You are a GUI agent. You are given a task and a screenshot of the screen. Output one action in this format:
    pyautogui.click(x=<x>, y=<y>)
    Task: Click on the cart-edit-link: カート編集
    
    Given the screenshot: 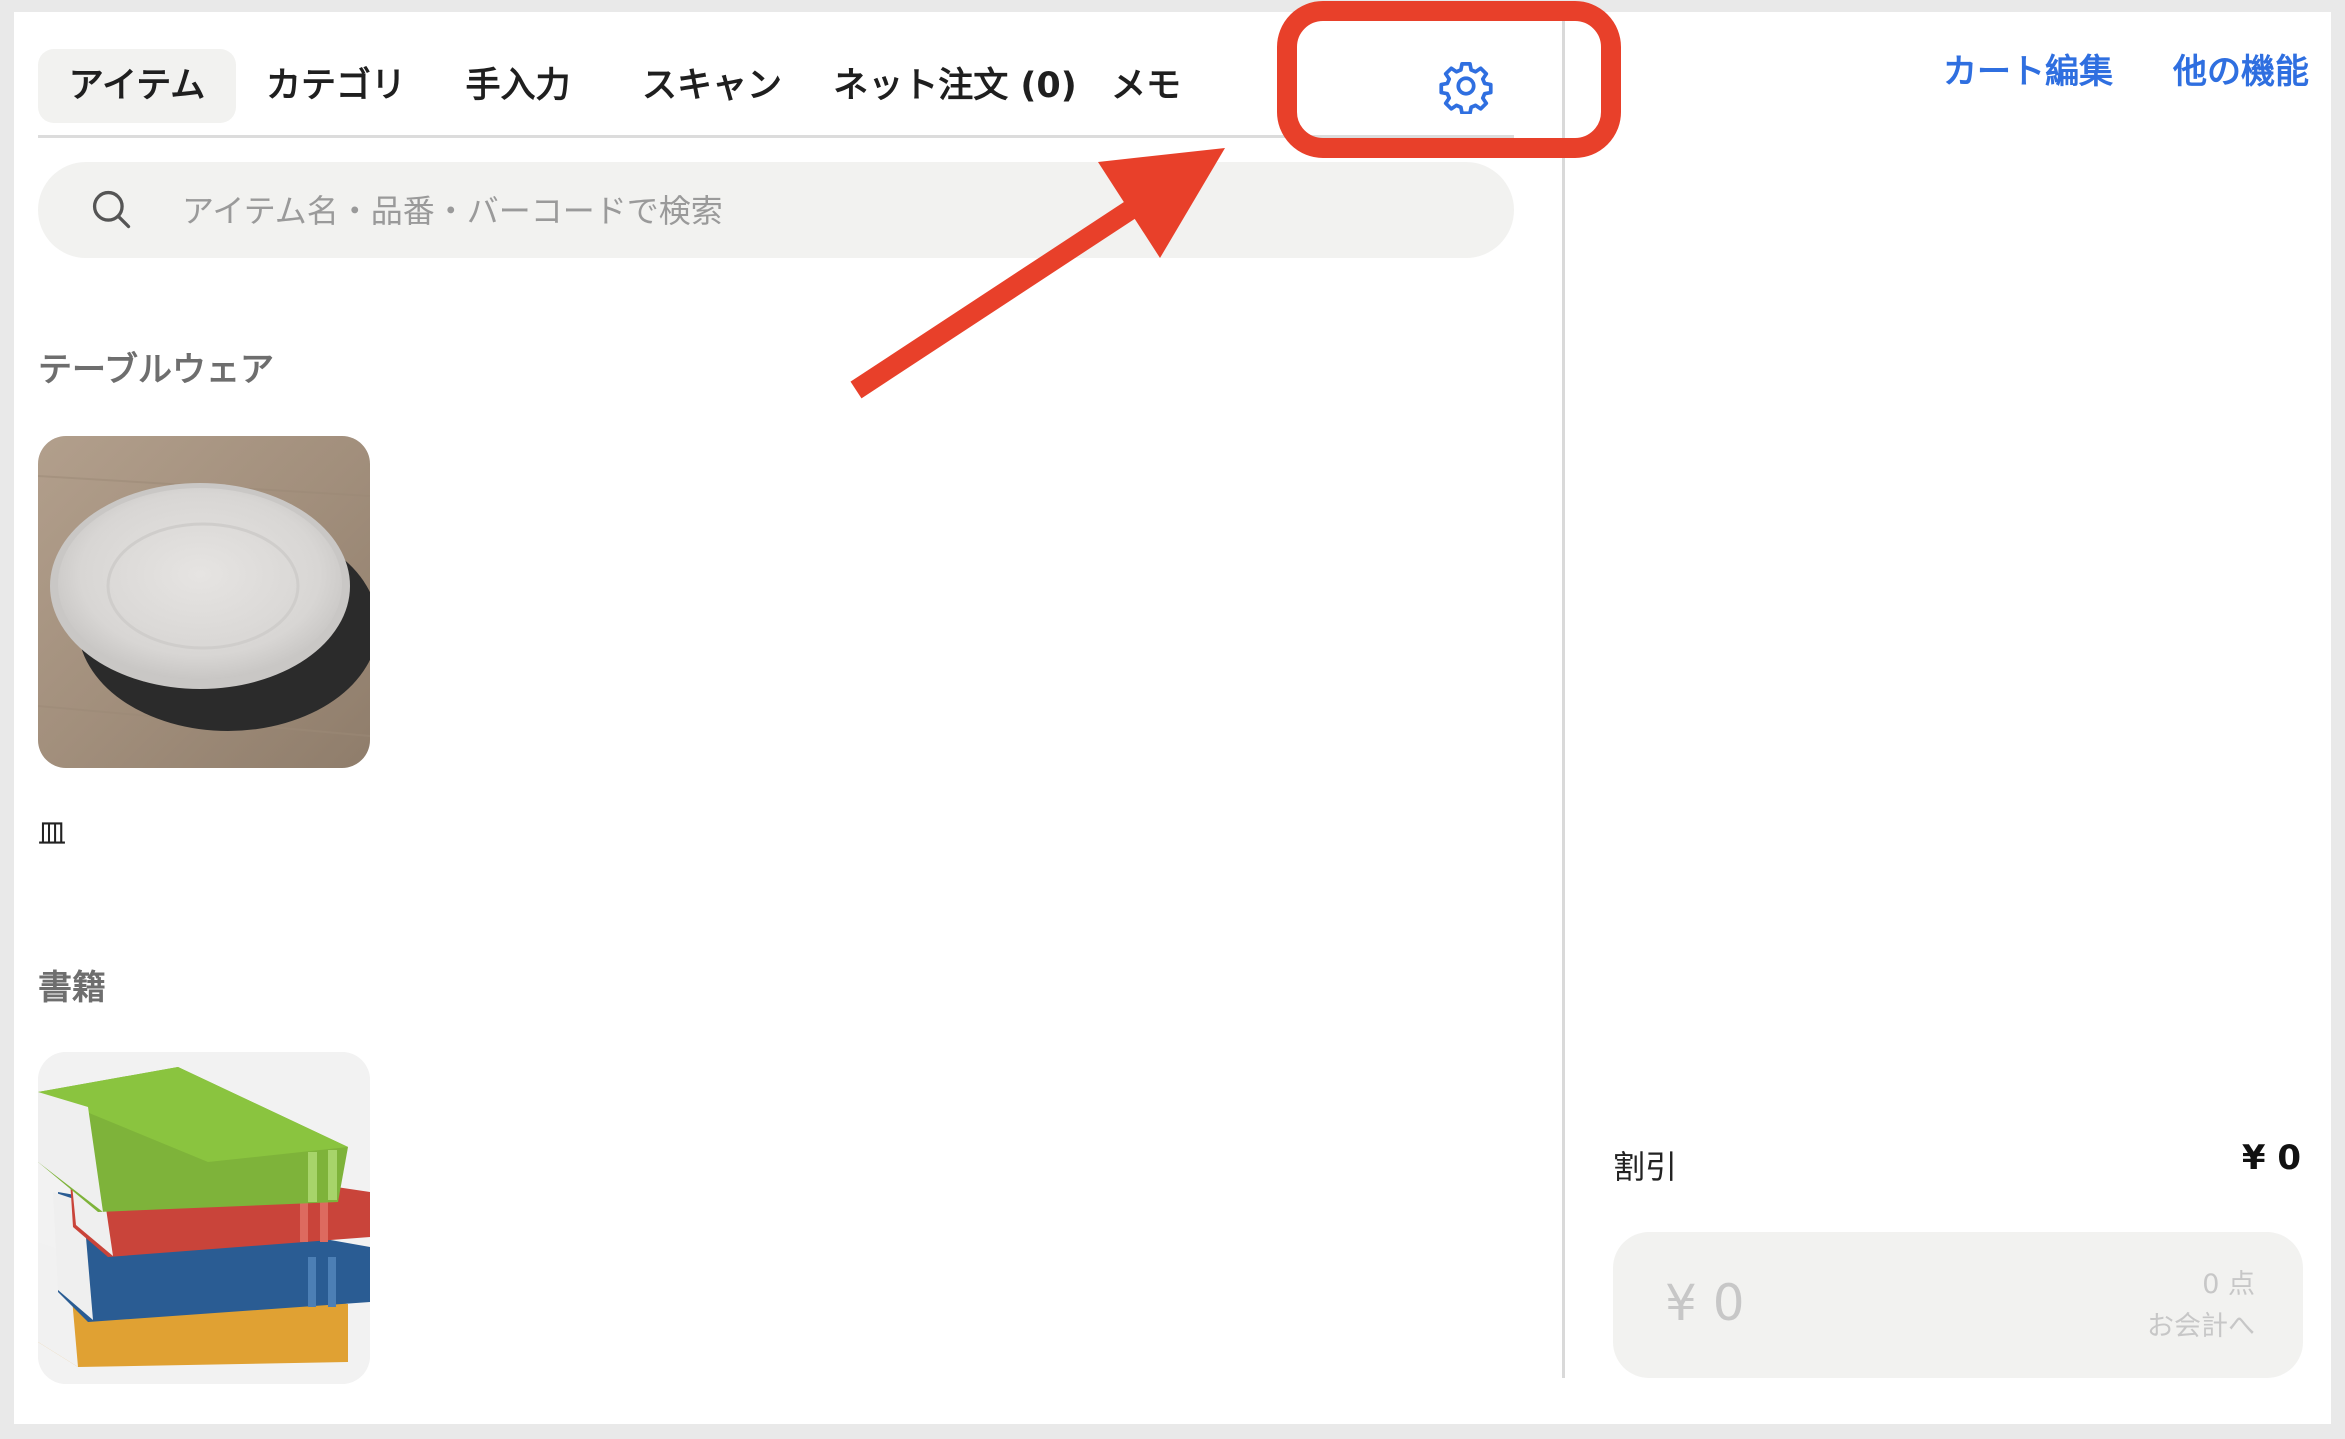 What is the action you would take?
    pyautogui.click(x=2028, y=68)
    